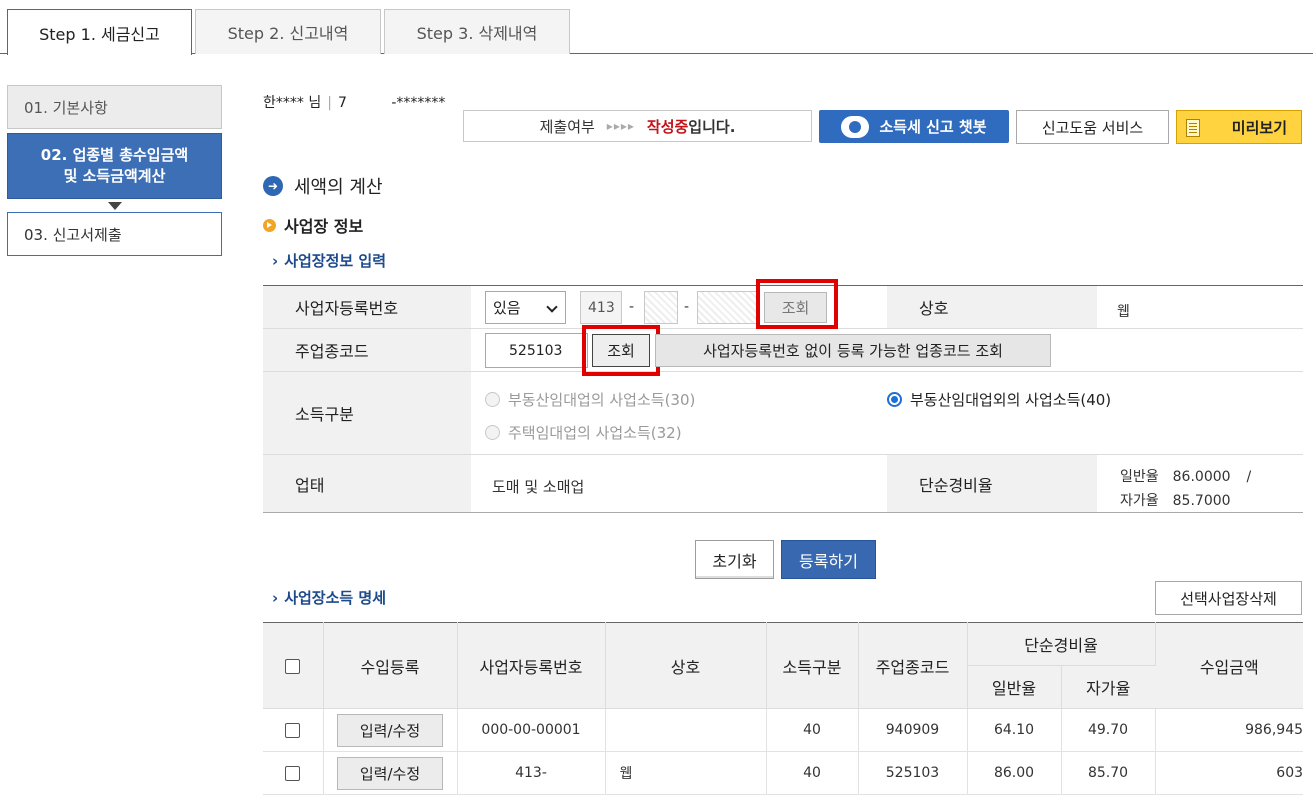  I want to click on header-self: 자가율, so click(1108, 687).